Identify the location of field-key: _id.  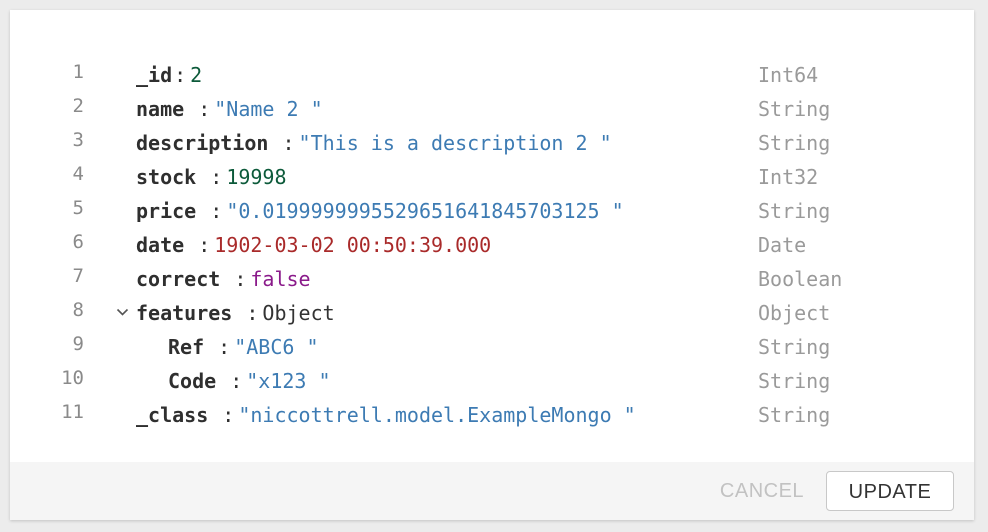
(154, 75).